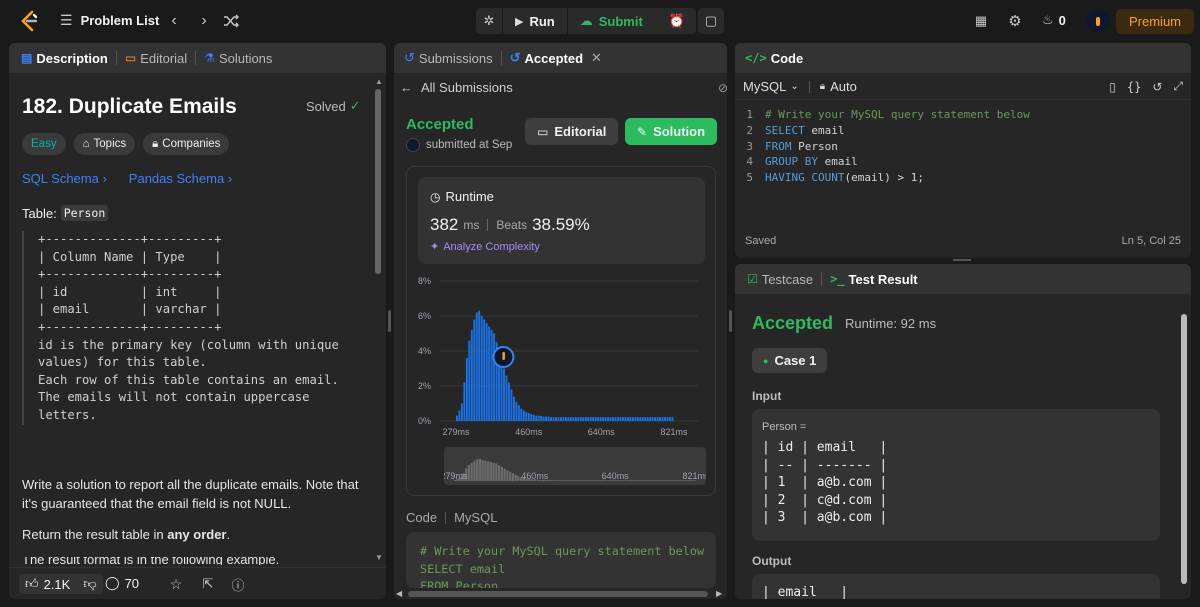 Image resolution: width=1200 pixels, height=607 pixels. I want to click on scroll-down-arrow-icon: ▼, so click(379, 557).